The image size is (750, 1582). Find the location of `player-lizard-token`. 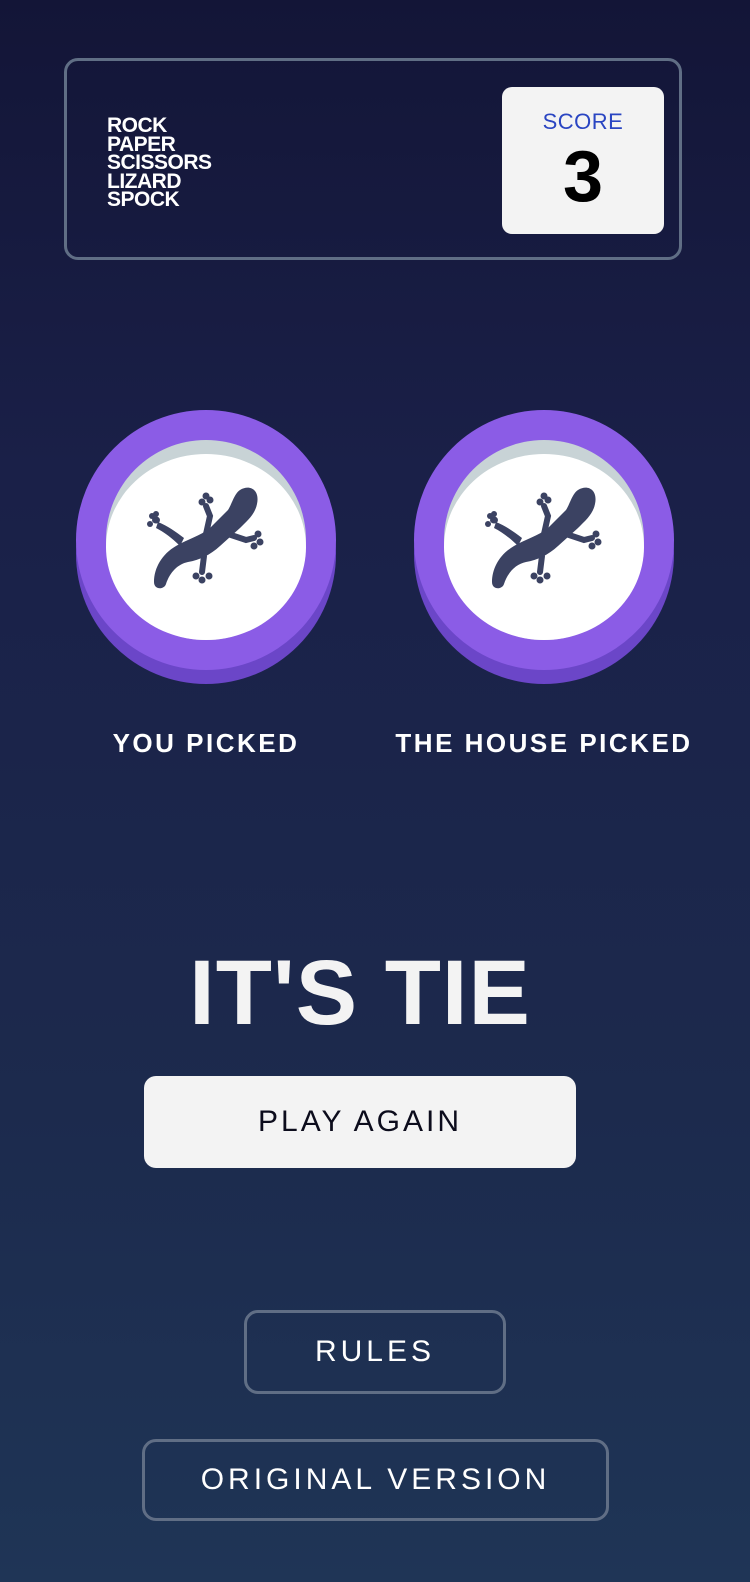

player-lizard-token is located at coordinates (206, 547).